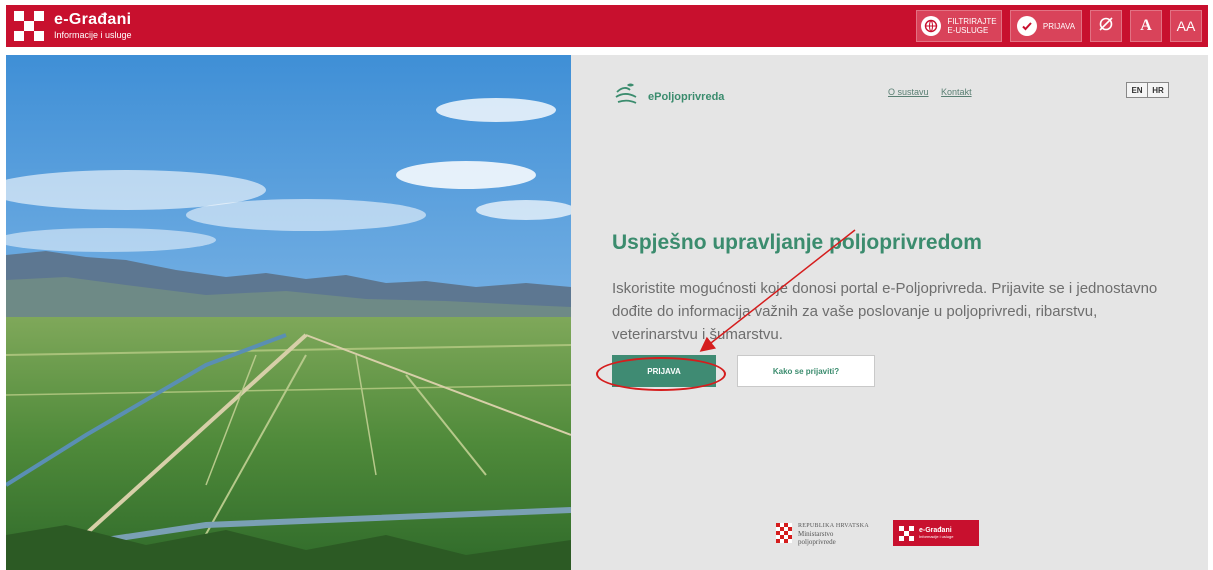 This screenshot has width=1213, height=570. I want to click on nav-contact-link: Kontakt, so click(956, 92).